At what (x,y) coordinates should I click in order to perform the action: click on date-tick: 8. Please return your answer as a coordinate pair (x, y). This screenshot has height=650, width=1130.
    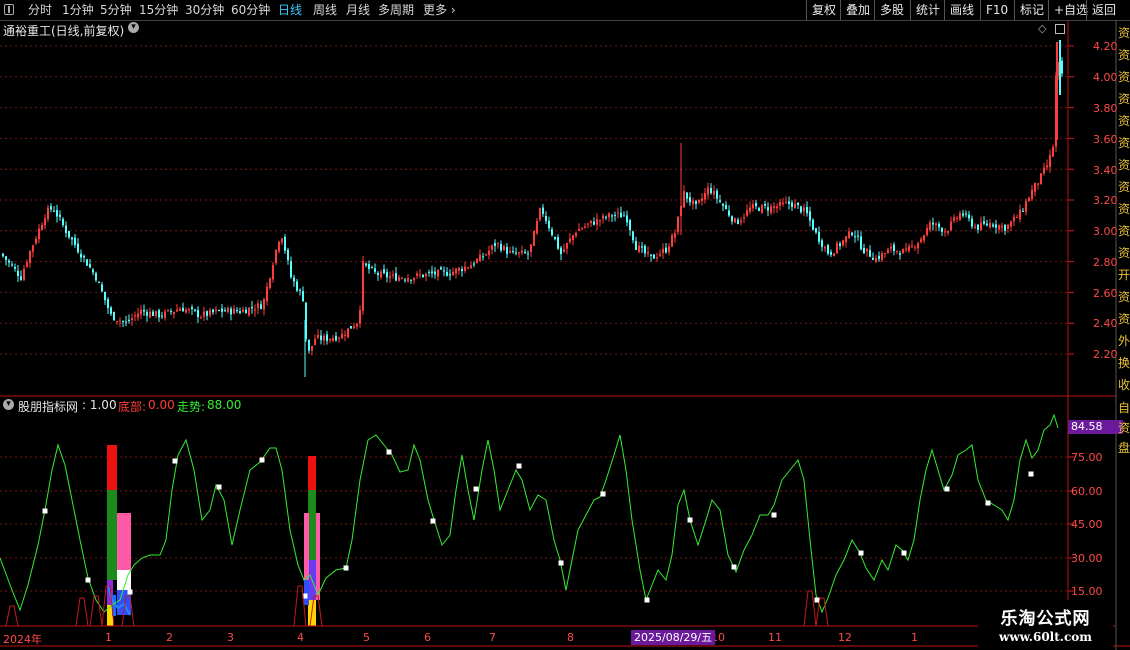
    Looking at the image, I should click on (570, 637).